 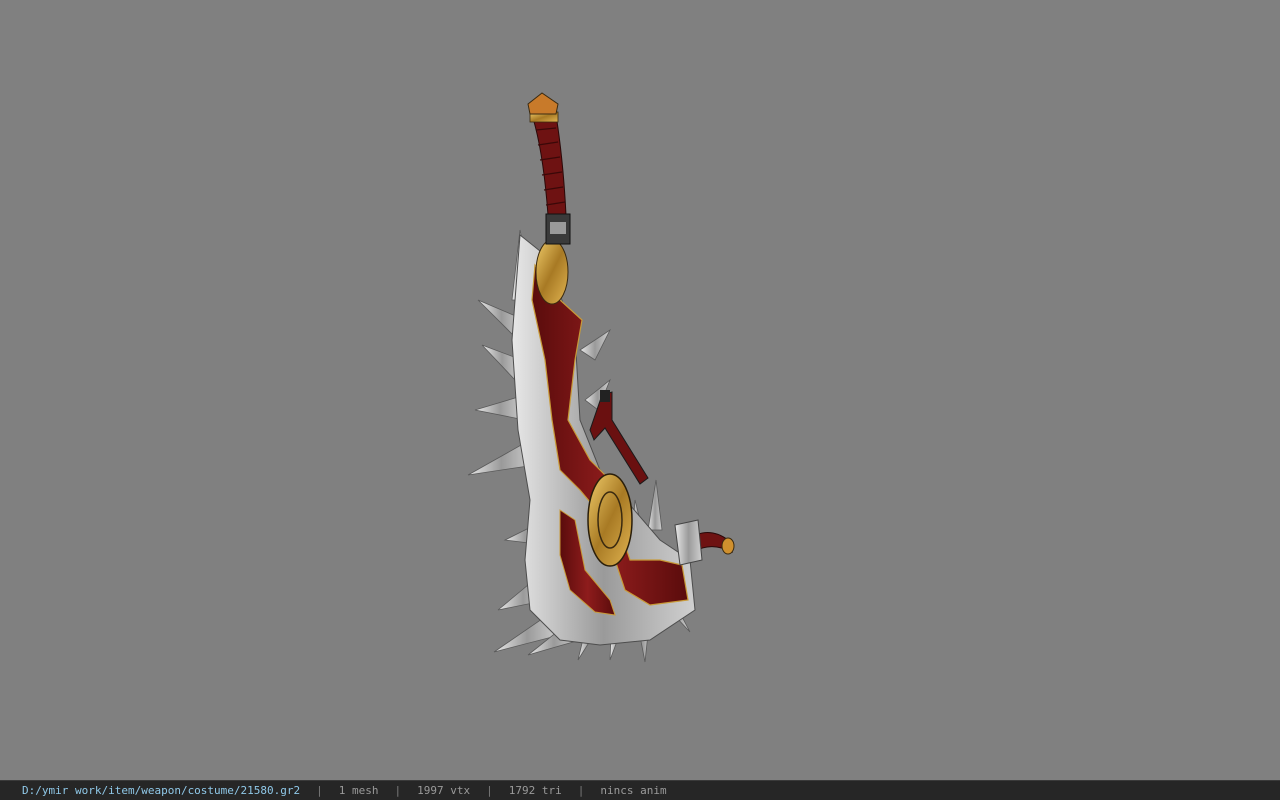 I want to click on mesh-count: 1 mesh, so click(x=358, y=790).